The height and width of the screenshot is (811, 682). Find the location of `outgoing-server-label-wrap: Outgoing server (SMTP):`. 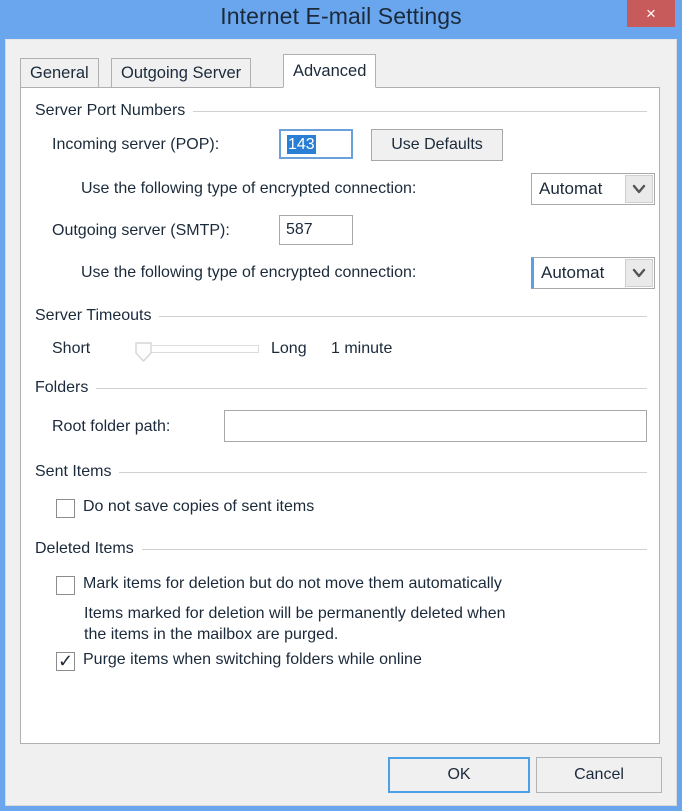

outgoing-server-label-wrap: Outgoing server (SMTP): is located at coordinates (141, 231).